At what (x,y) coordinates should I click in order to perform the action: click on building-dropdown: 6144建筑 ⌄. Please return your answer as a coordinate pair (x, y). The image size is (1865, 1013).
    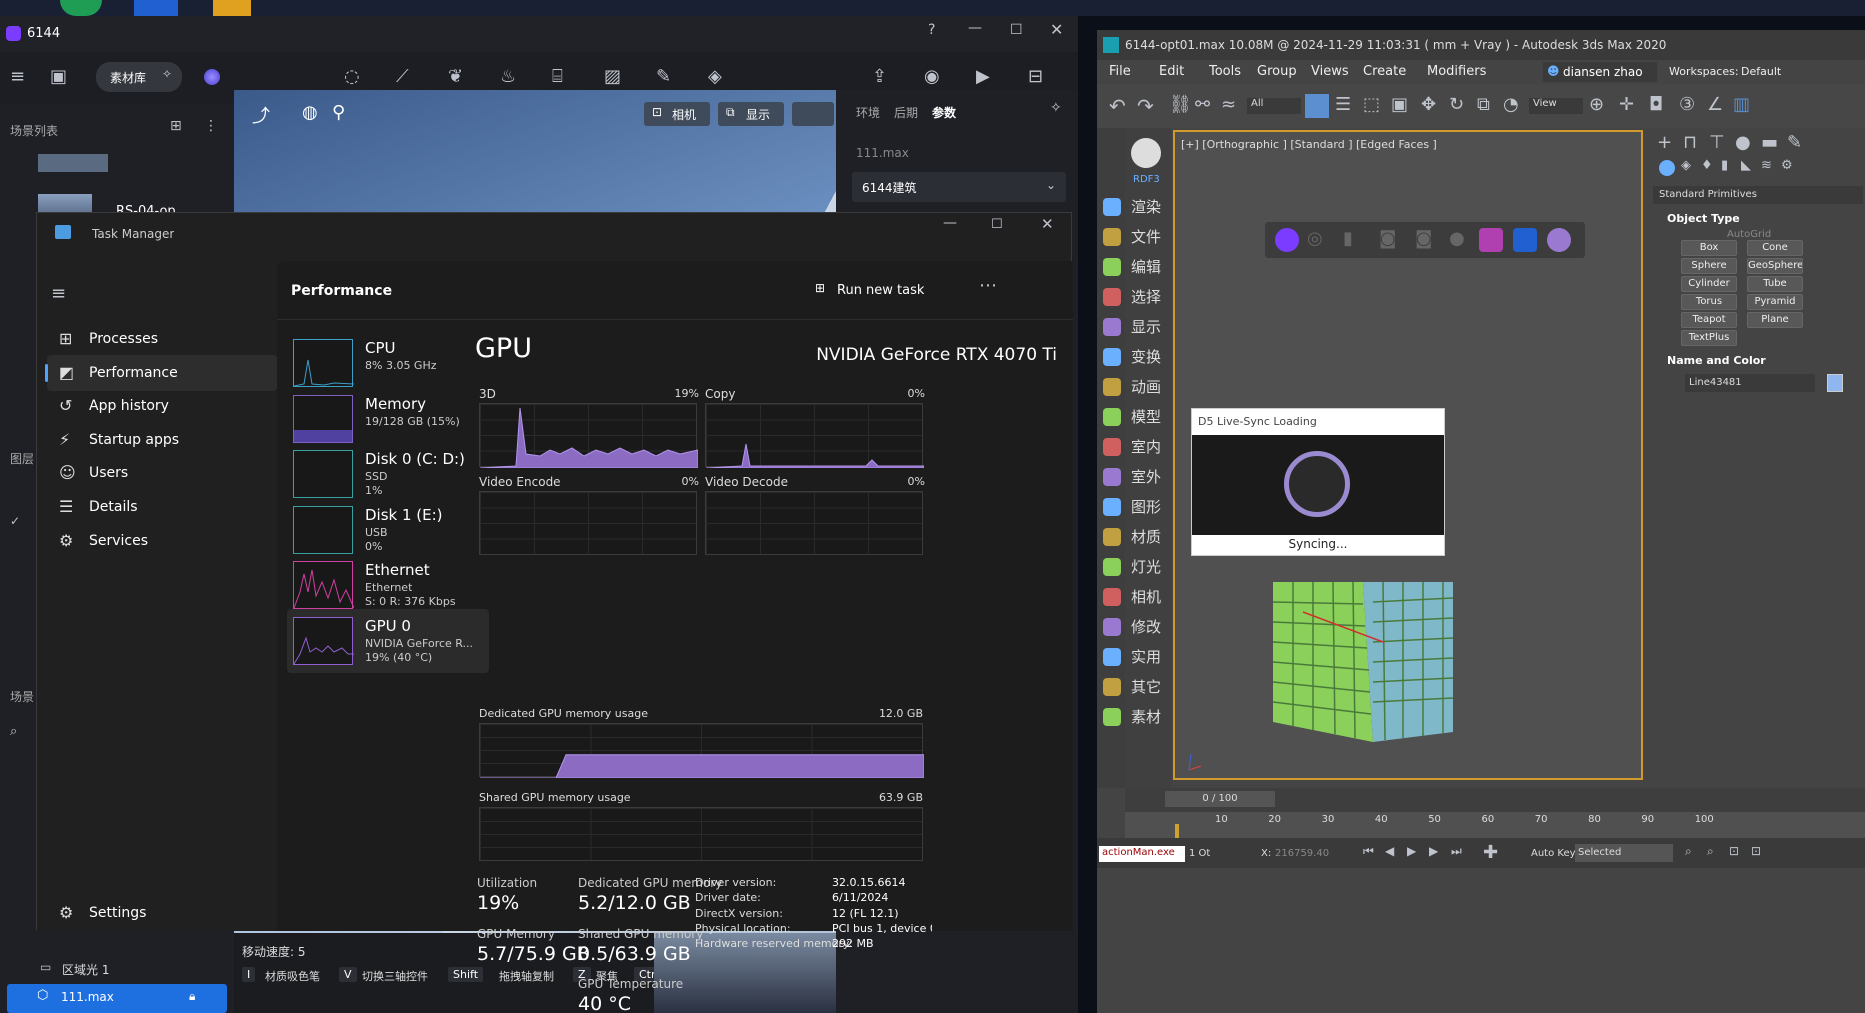
    Looking at the image, I should click on (959, 187).